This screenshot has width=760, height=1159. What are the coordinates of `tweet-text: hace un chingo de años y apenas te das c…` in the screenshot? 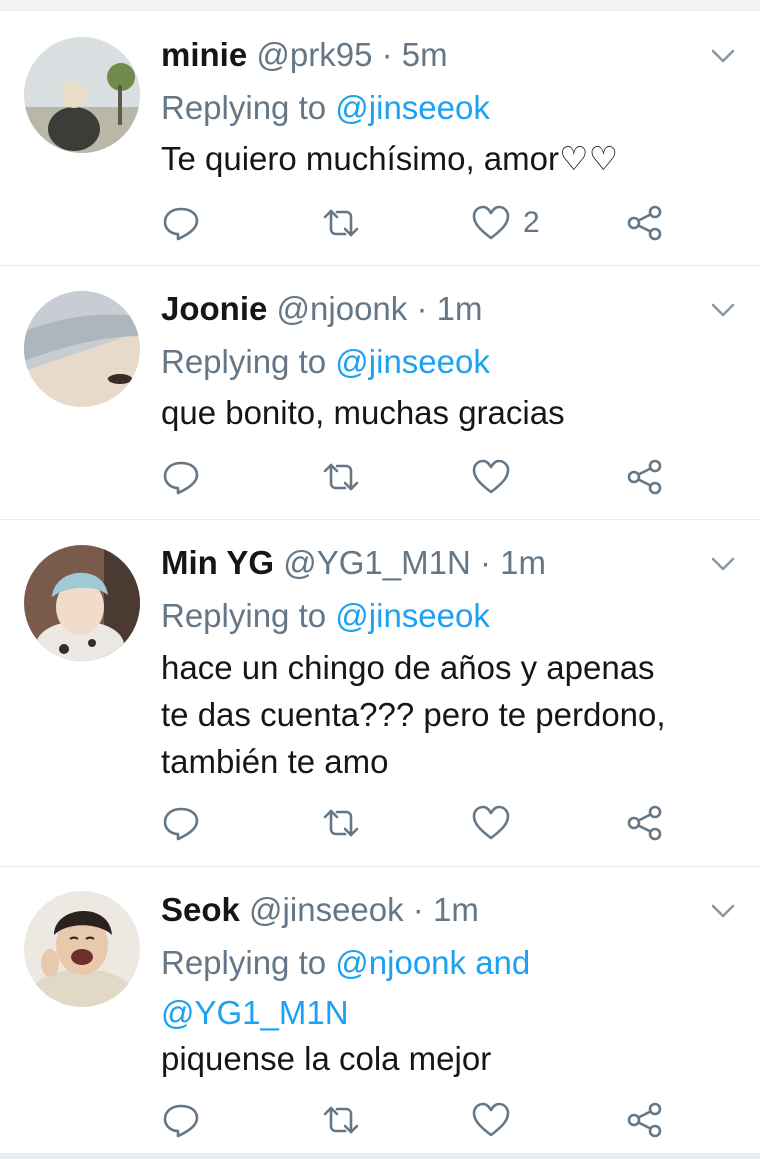 It's located at (451, 714).